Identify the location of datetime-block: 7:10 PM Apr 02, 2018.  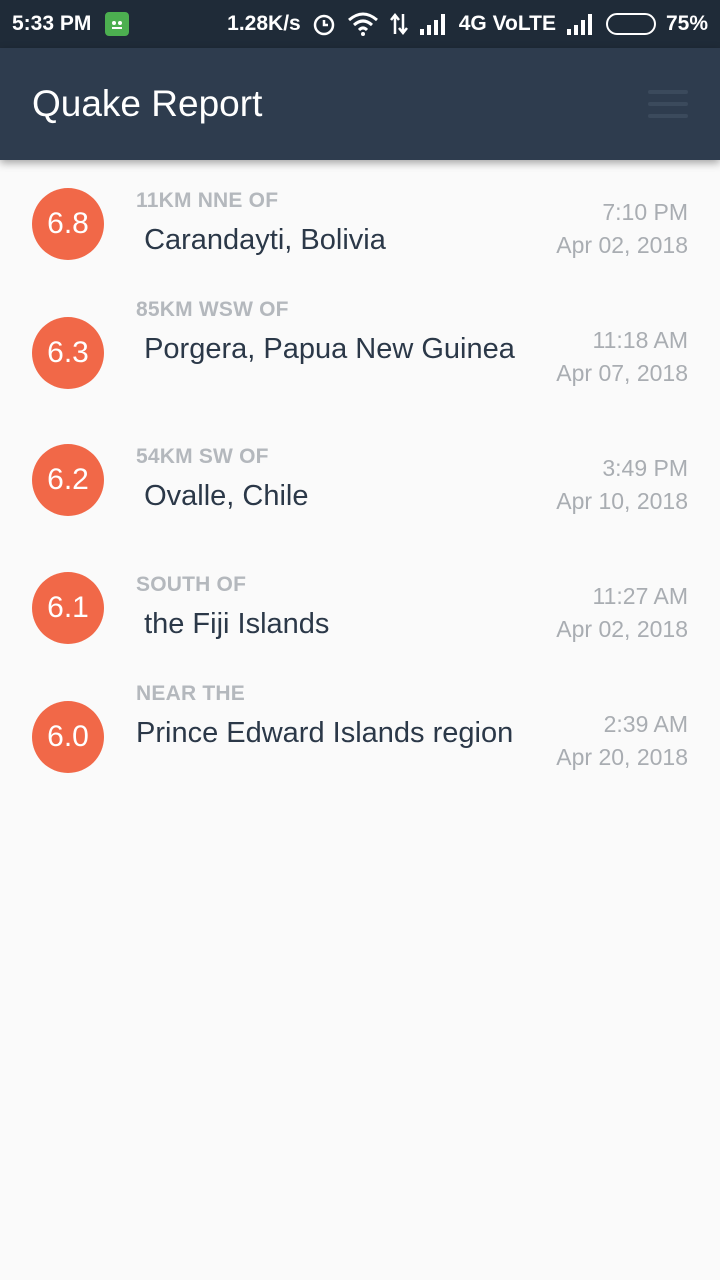
(622, 229).